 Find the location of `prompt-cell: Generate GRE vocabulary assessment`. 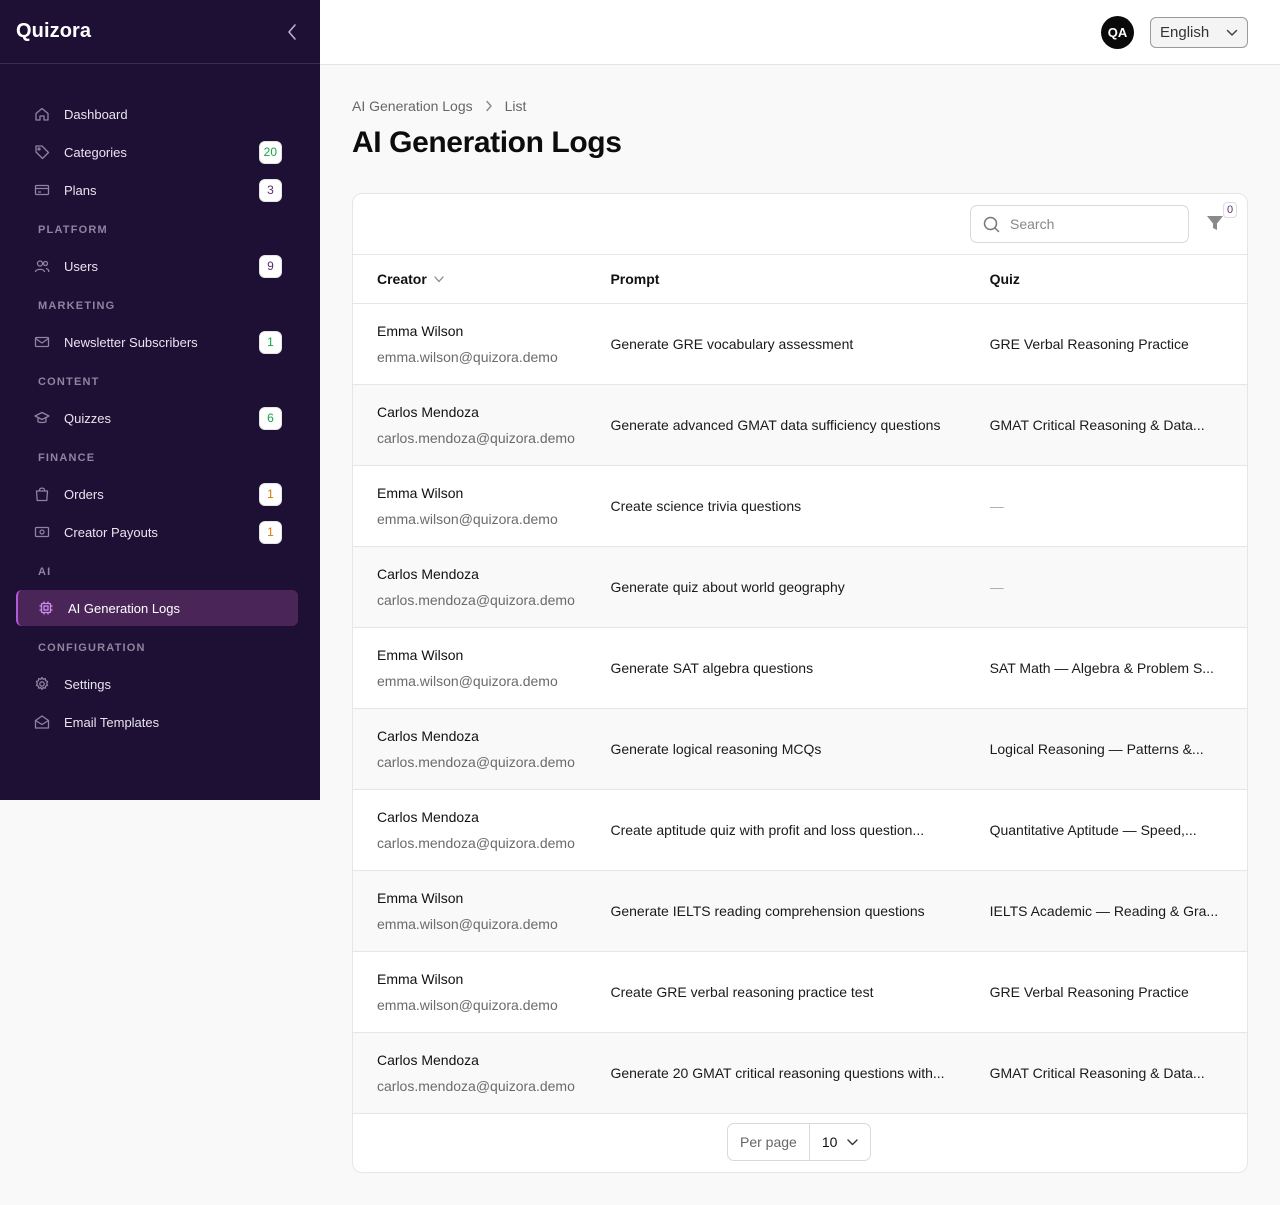

prompt-cell: Generate GRE vocabulary assessment is located at coordinates (799, 344).